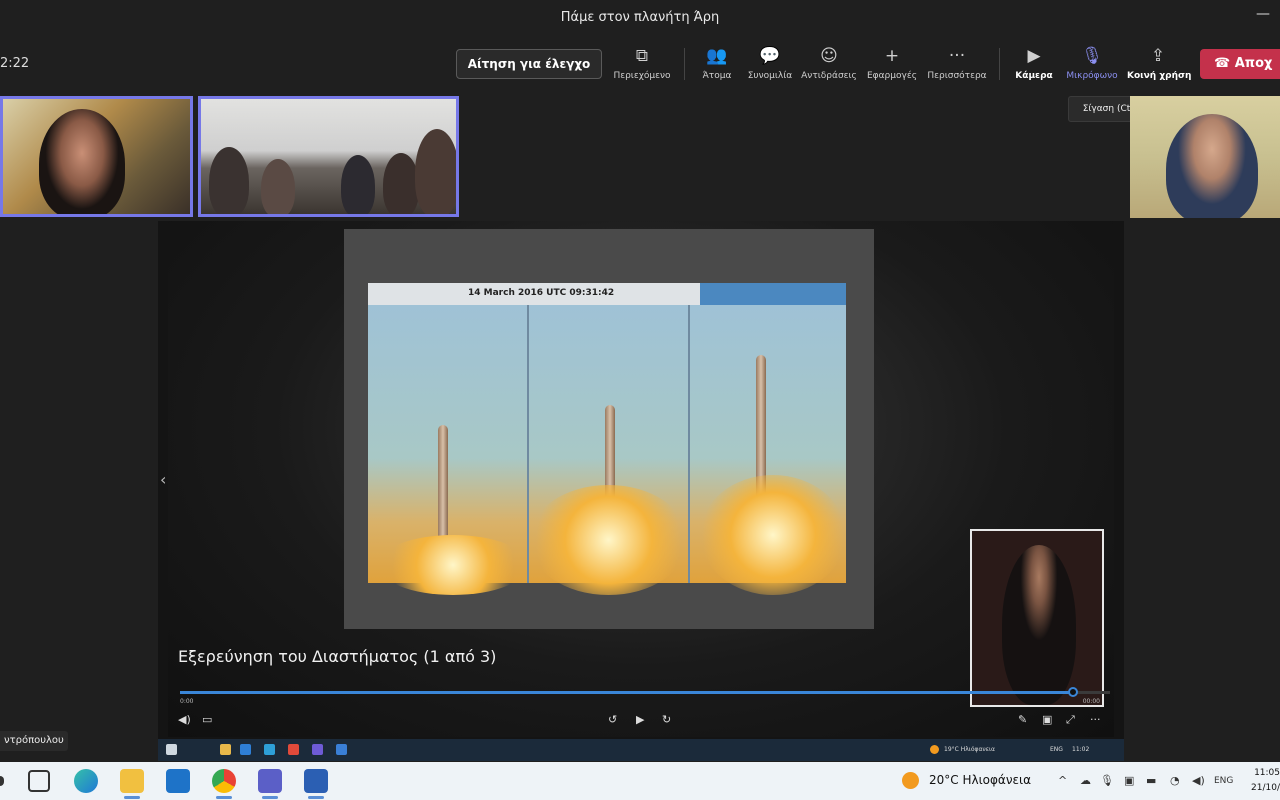  I want to click on chevron-up-icon: ^, so click(1062, 780).